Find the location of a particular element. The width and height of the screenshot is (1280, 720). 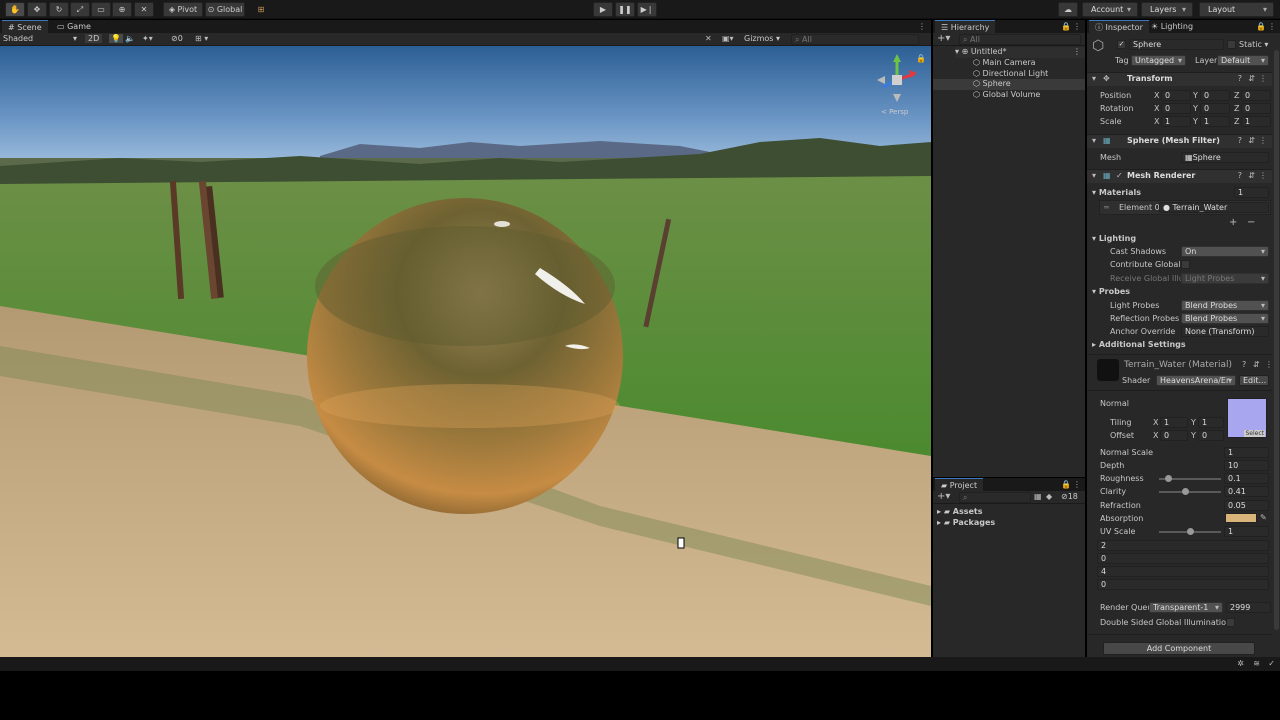

check-circle-icon: ✓ is located at coordinates (1271, 663).